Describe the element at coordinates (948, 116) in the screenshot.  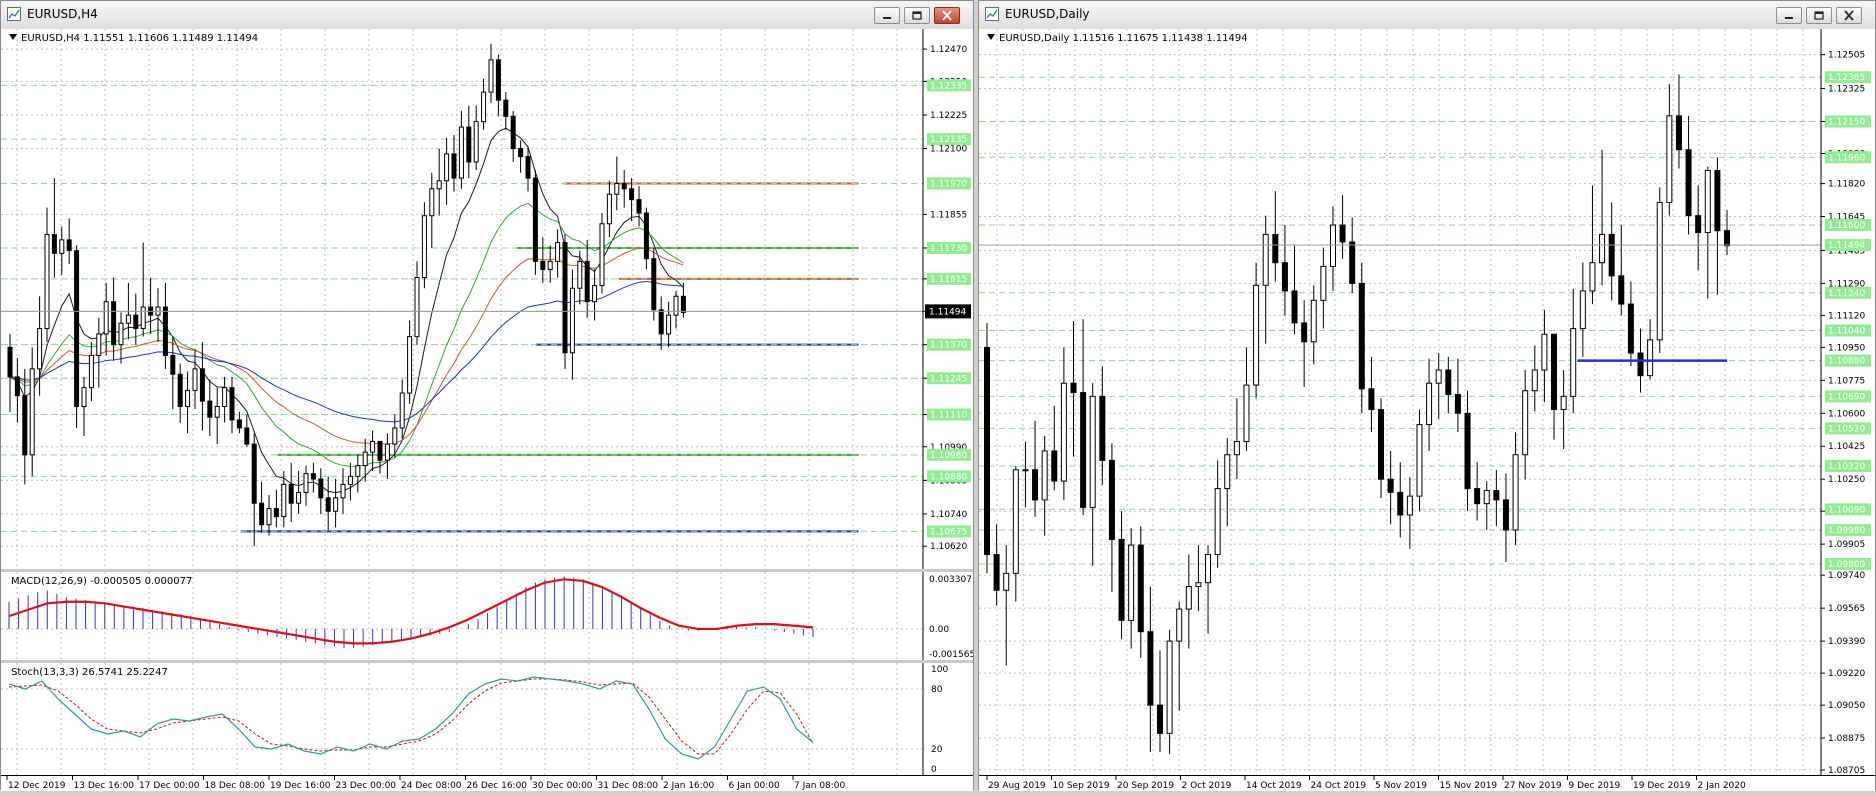
I see `price-axis-label: 1.12225` at that location.